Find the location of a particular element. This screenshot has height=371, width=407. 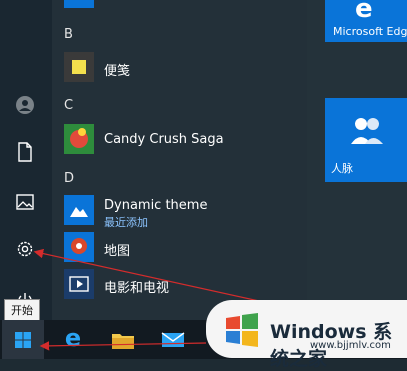

app-subtitle: 最近添加 is located at coordinates (126, 222).